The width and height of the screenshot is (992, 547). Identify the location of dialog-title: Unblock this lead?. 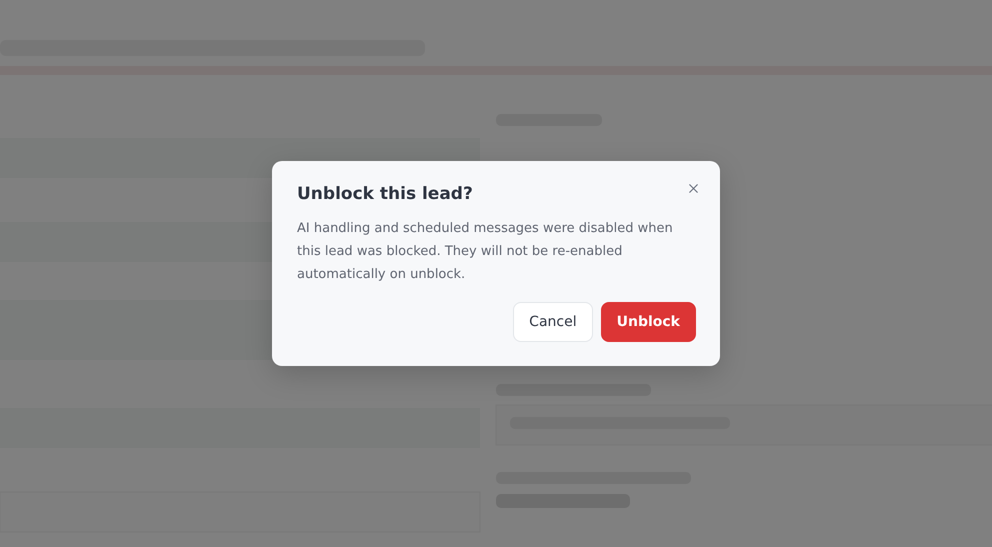
(385, 194).